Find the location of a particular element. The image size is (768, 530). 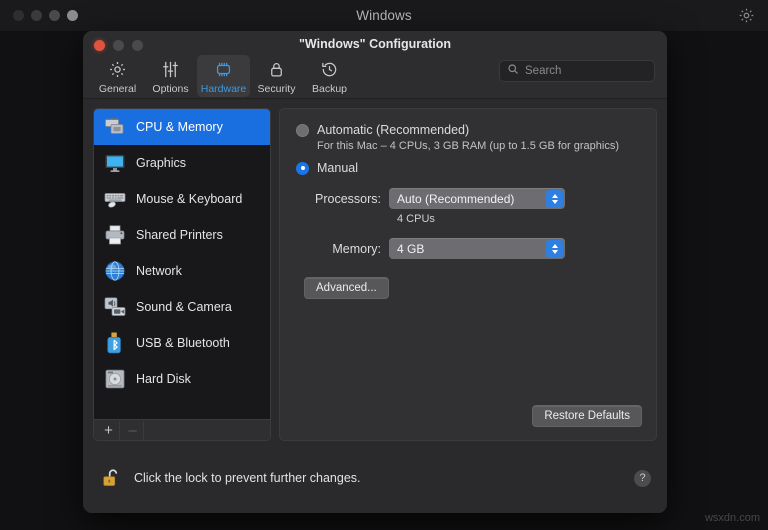

sidebar-item-cpu-memory: CPU & Memory is located at coordinates (182, 127).